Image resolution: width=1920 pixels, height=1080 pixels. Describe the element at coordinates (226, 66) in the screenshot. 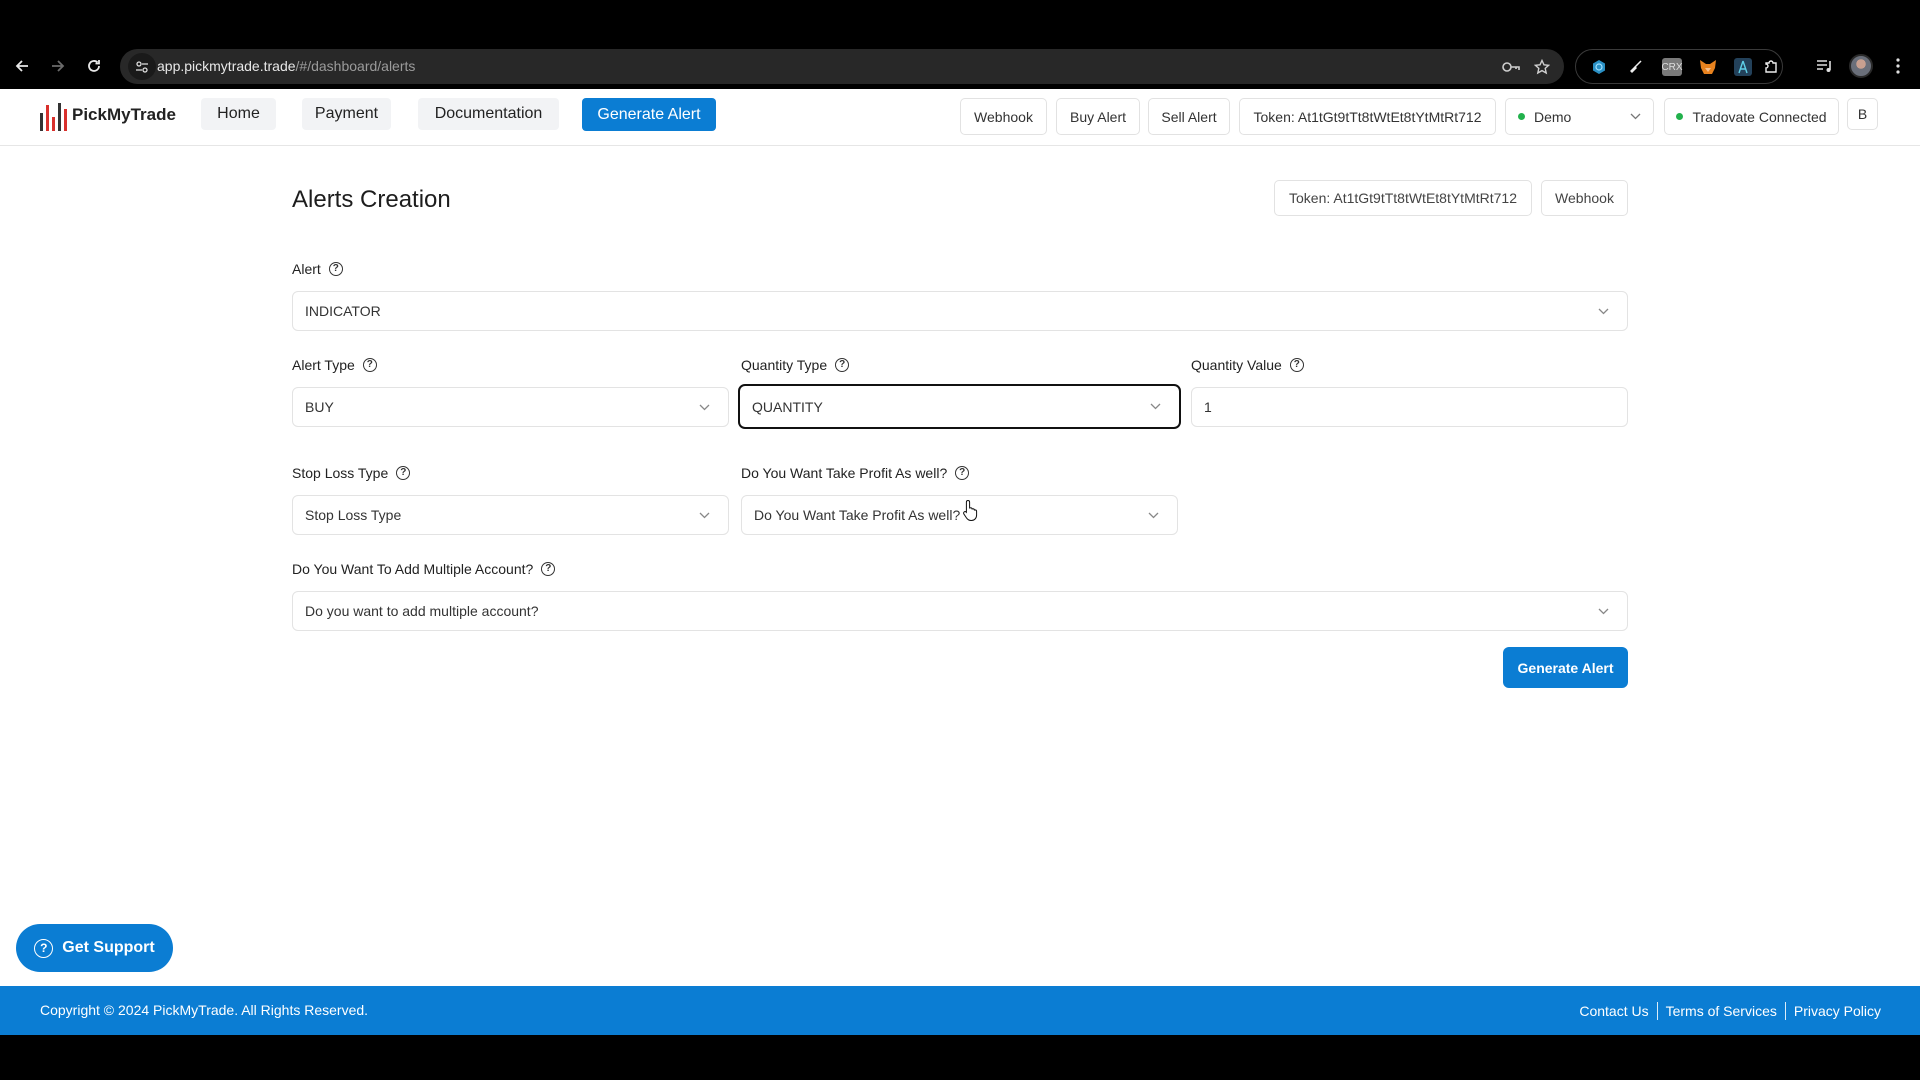

I see `url-host: app.pickmytrade.trade` at that location.